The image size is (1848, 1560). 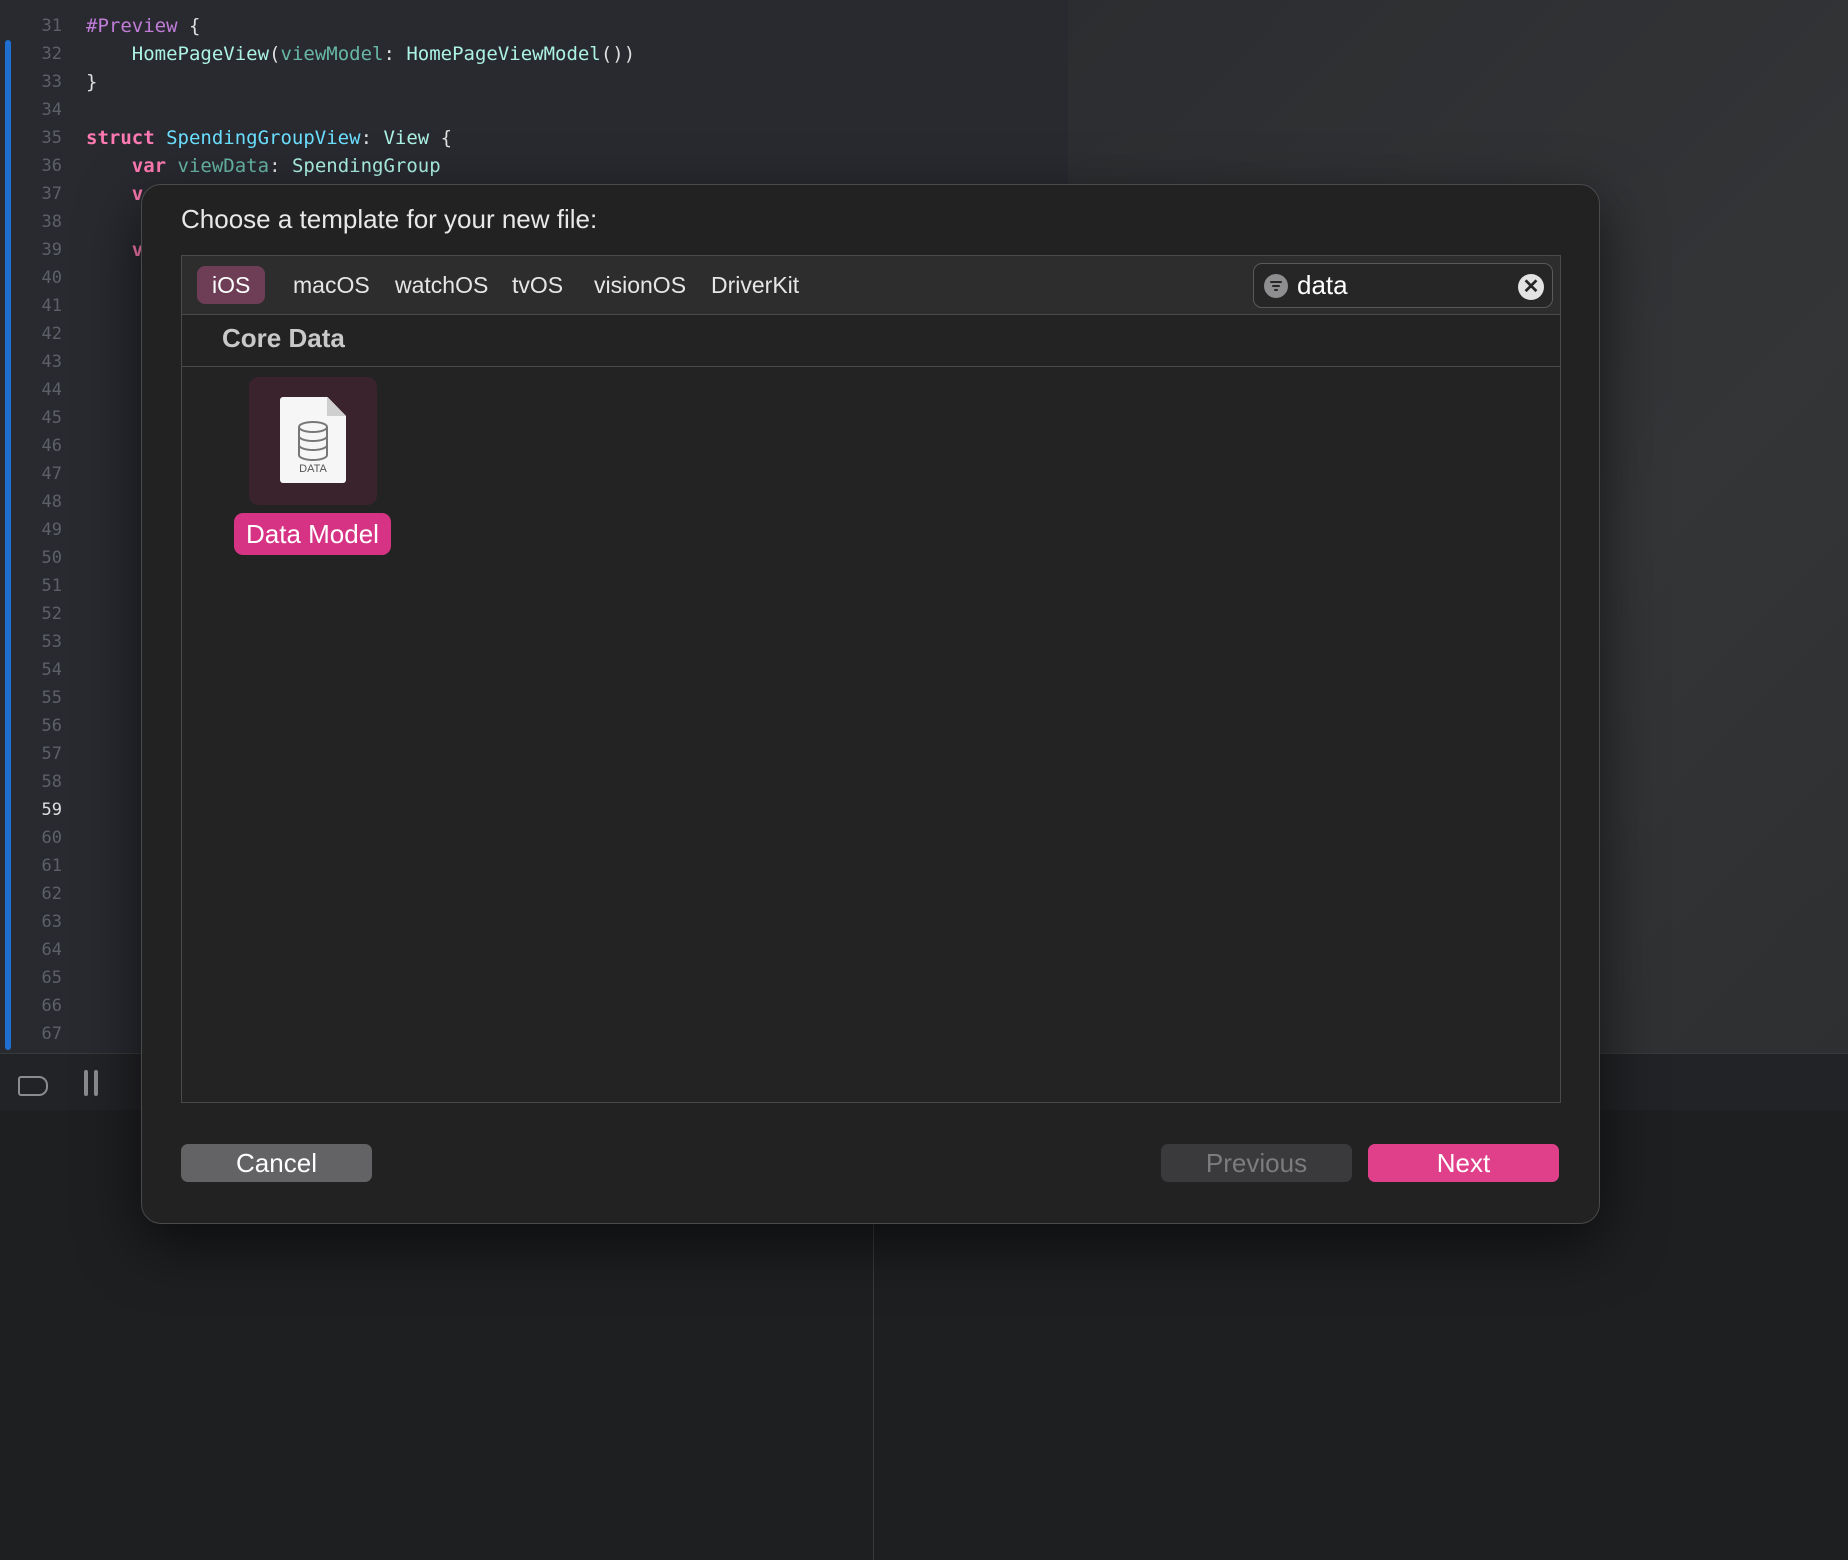 I want to click on code-line: 36 var viewData: SpendingGroup, so click(x=530, y=166).